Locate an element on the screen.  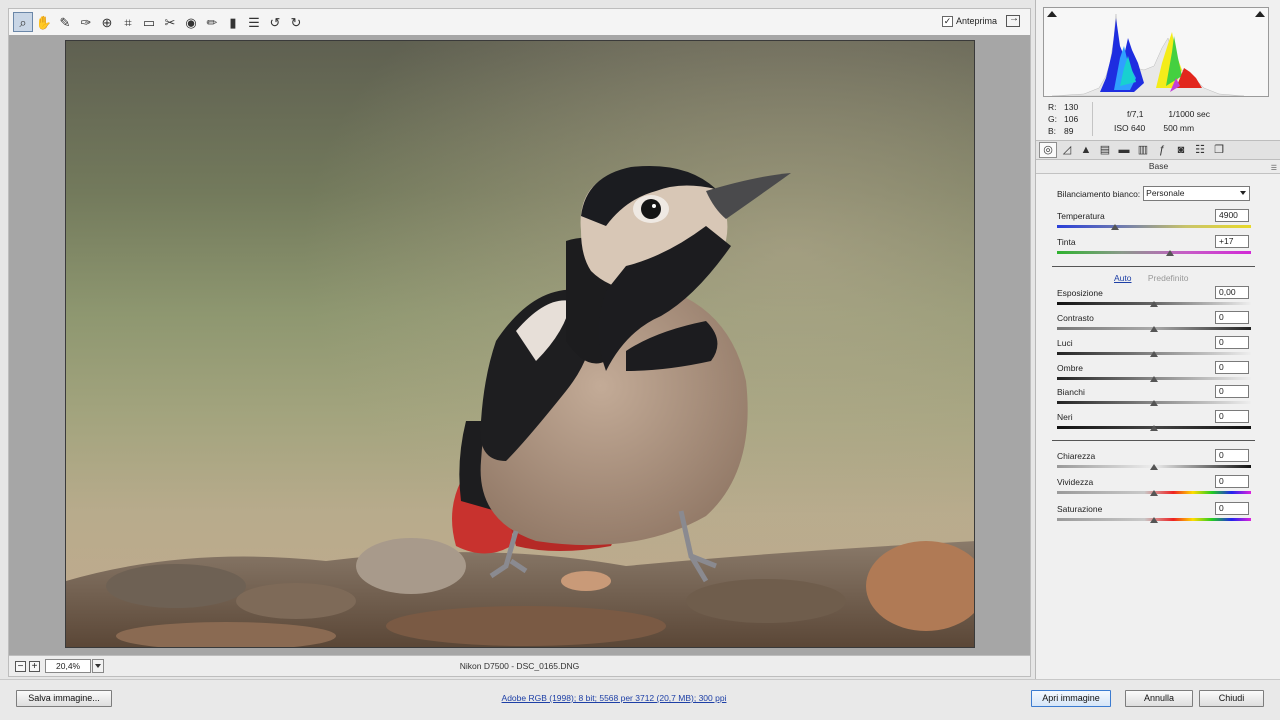
tint-slider: Tinta +17 is located at coordinates (1154, 248).